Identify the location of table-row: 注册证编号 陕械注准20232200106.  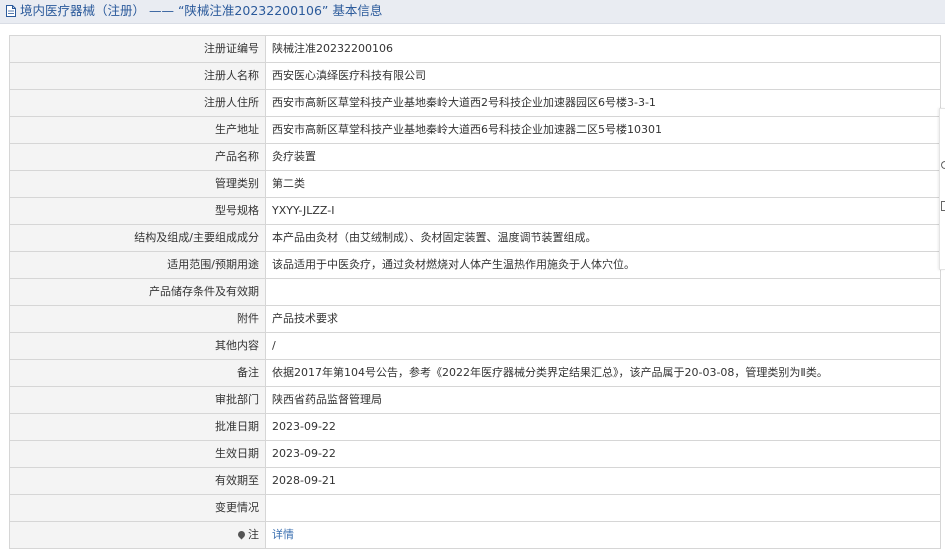
(475, 49).